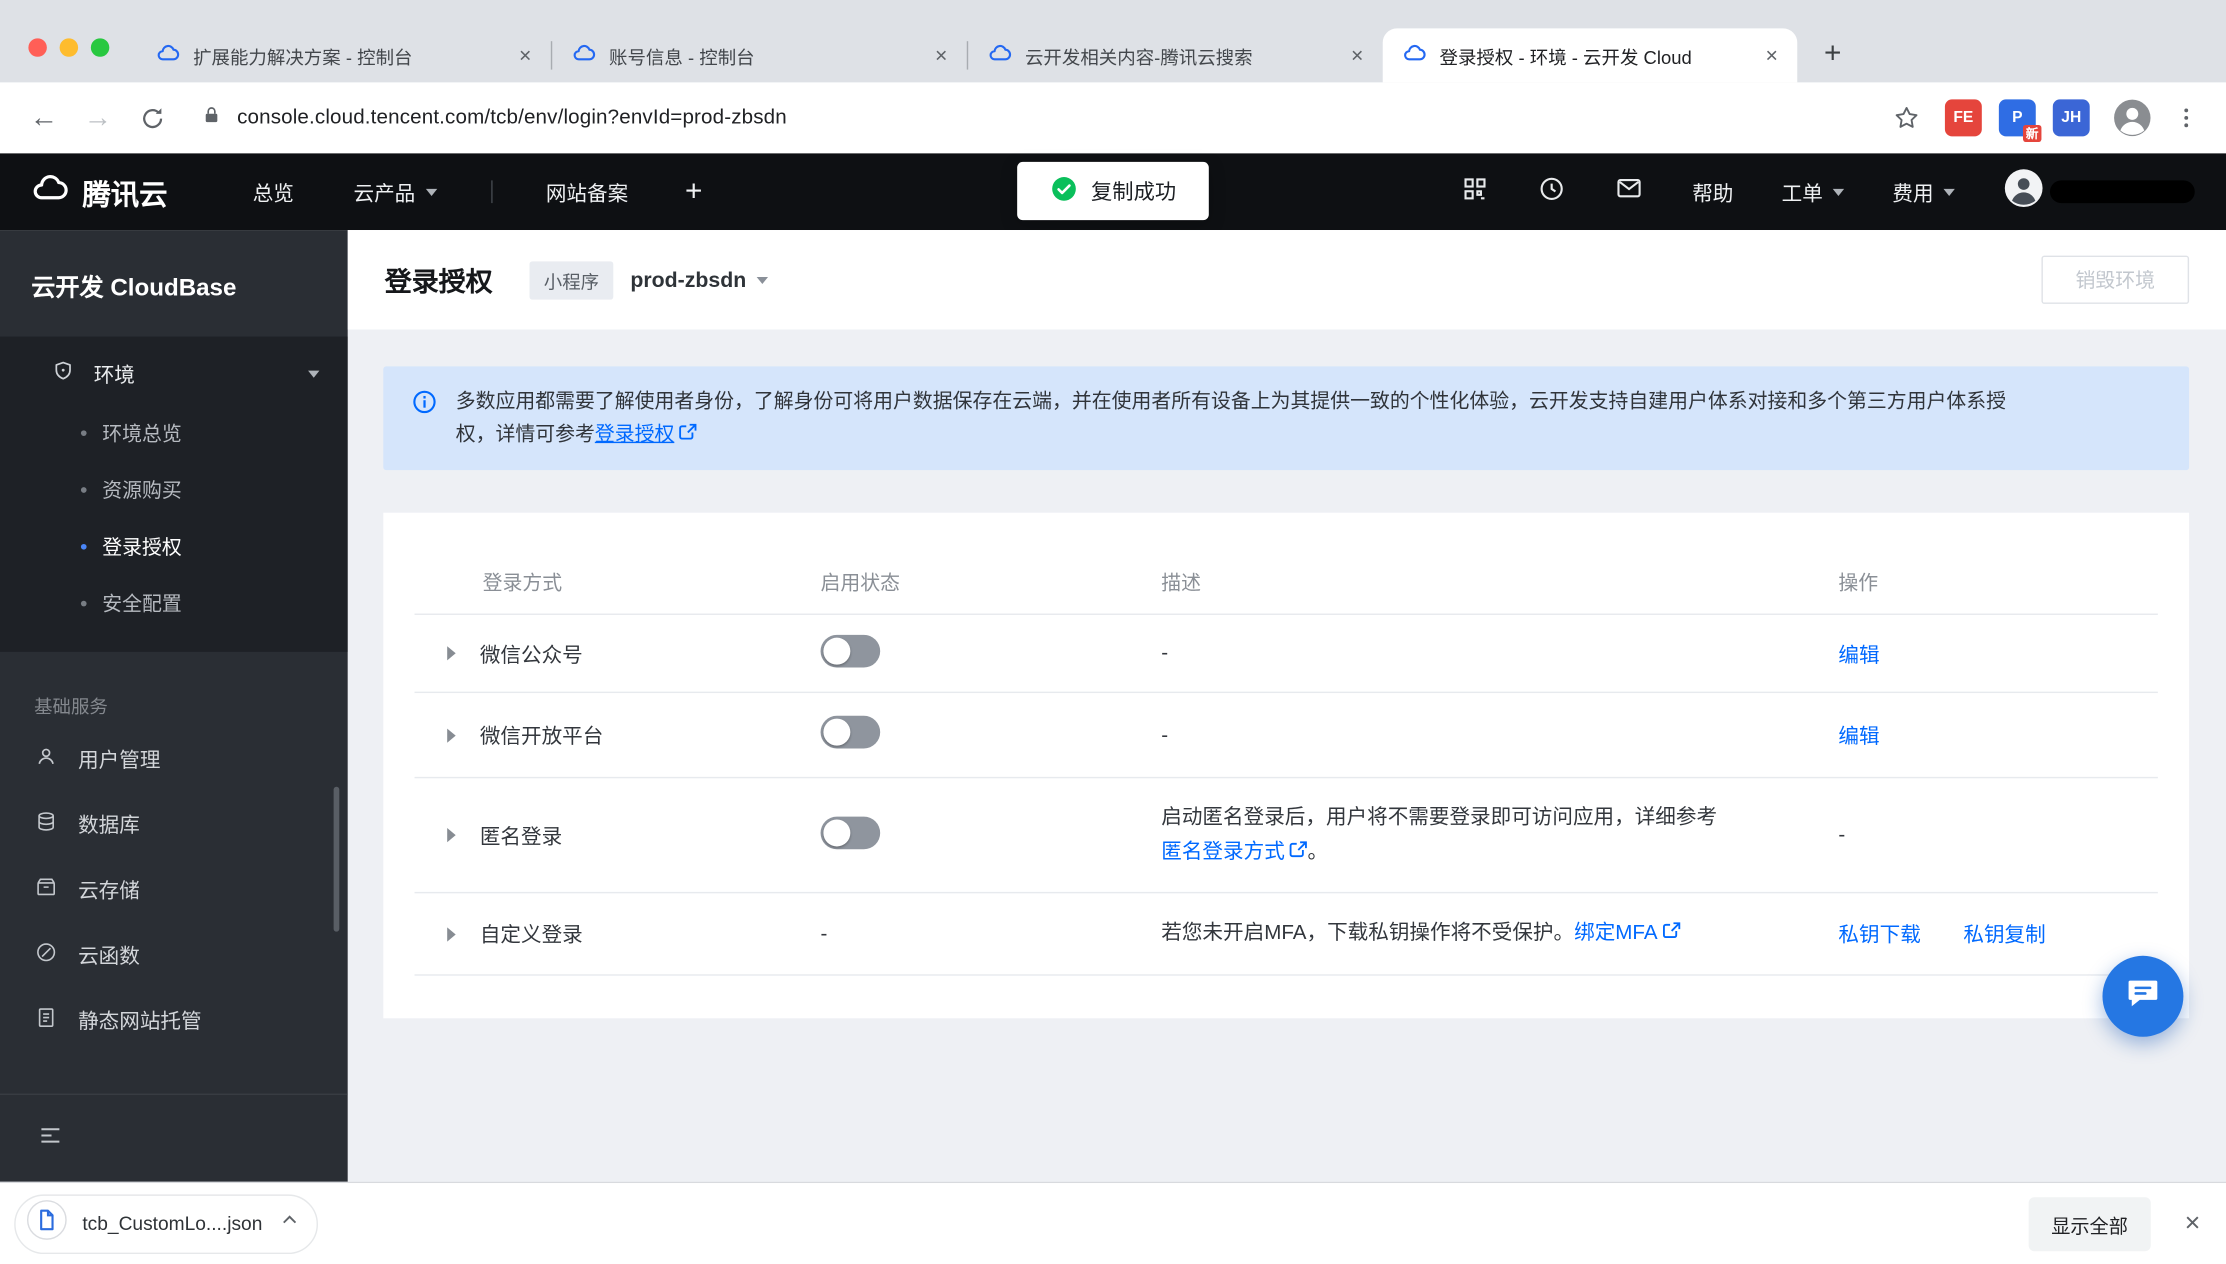  I want to click on fullscreen-window-button, so click(100, 47).